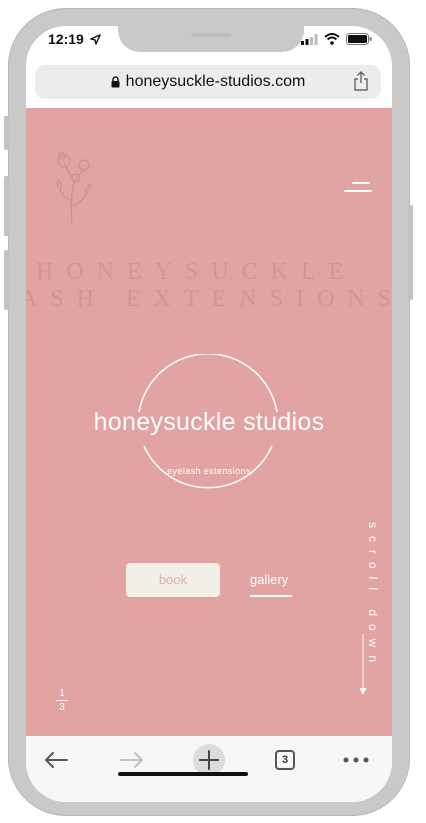 The width and height of the screenshot is (426, 823). I want to click on logo-subtitle: eyelash extensions, so click(209, 471).